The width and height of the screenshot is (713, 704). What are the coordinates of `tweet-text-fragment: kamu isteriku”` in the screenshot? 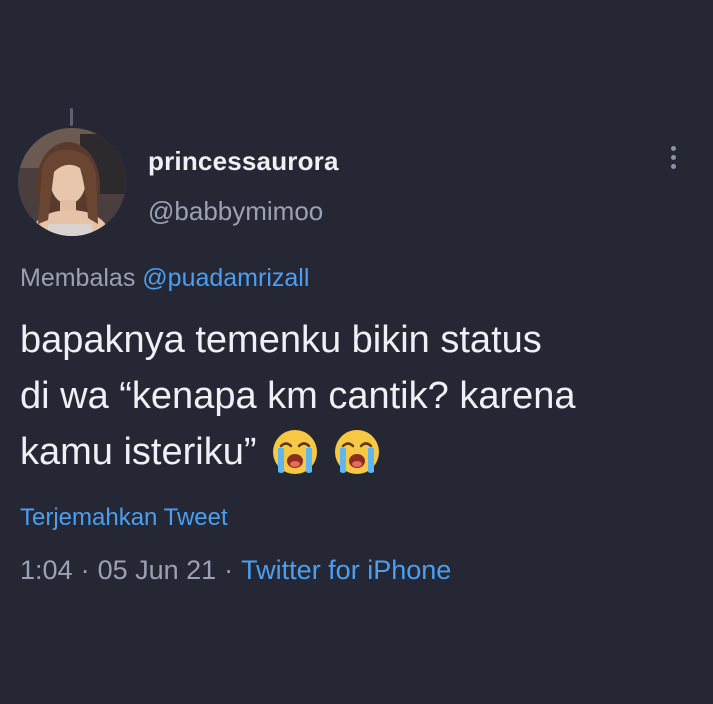 It's located at (138, 452).